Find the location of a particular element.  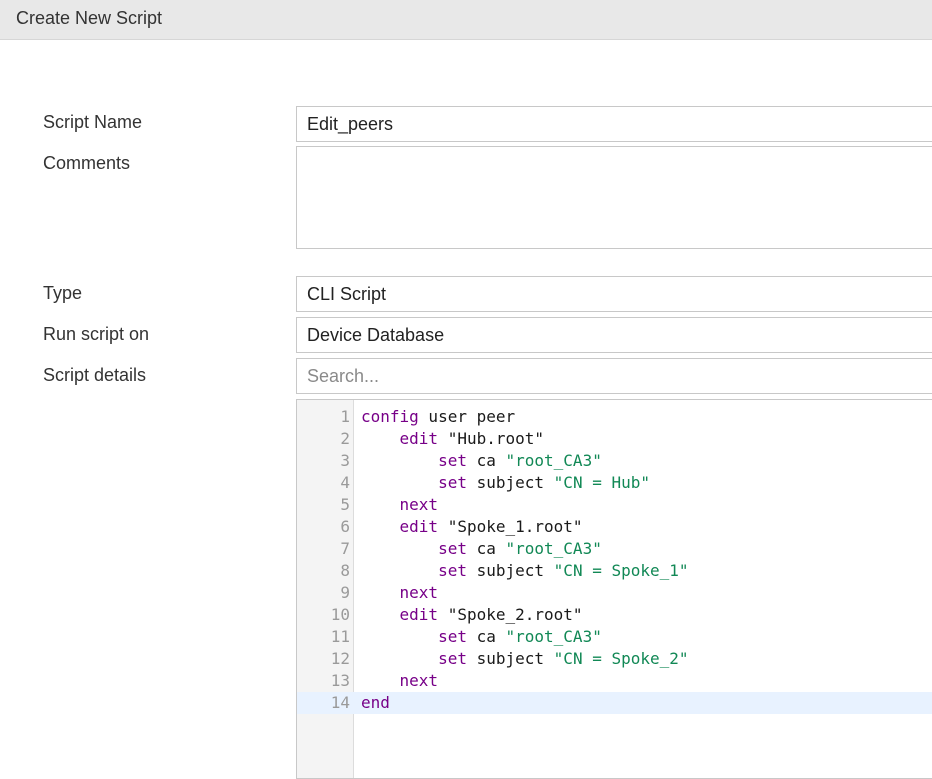

code-text: set subject "CN = Spoke_1" is located at coordinates (563, 570).